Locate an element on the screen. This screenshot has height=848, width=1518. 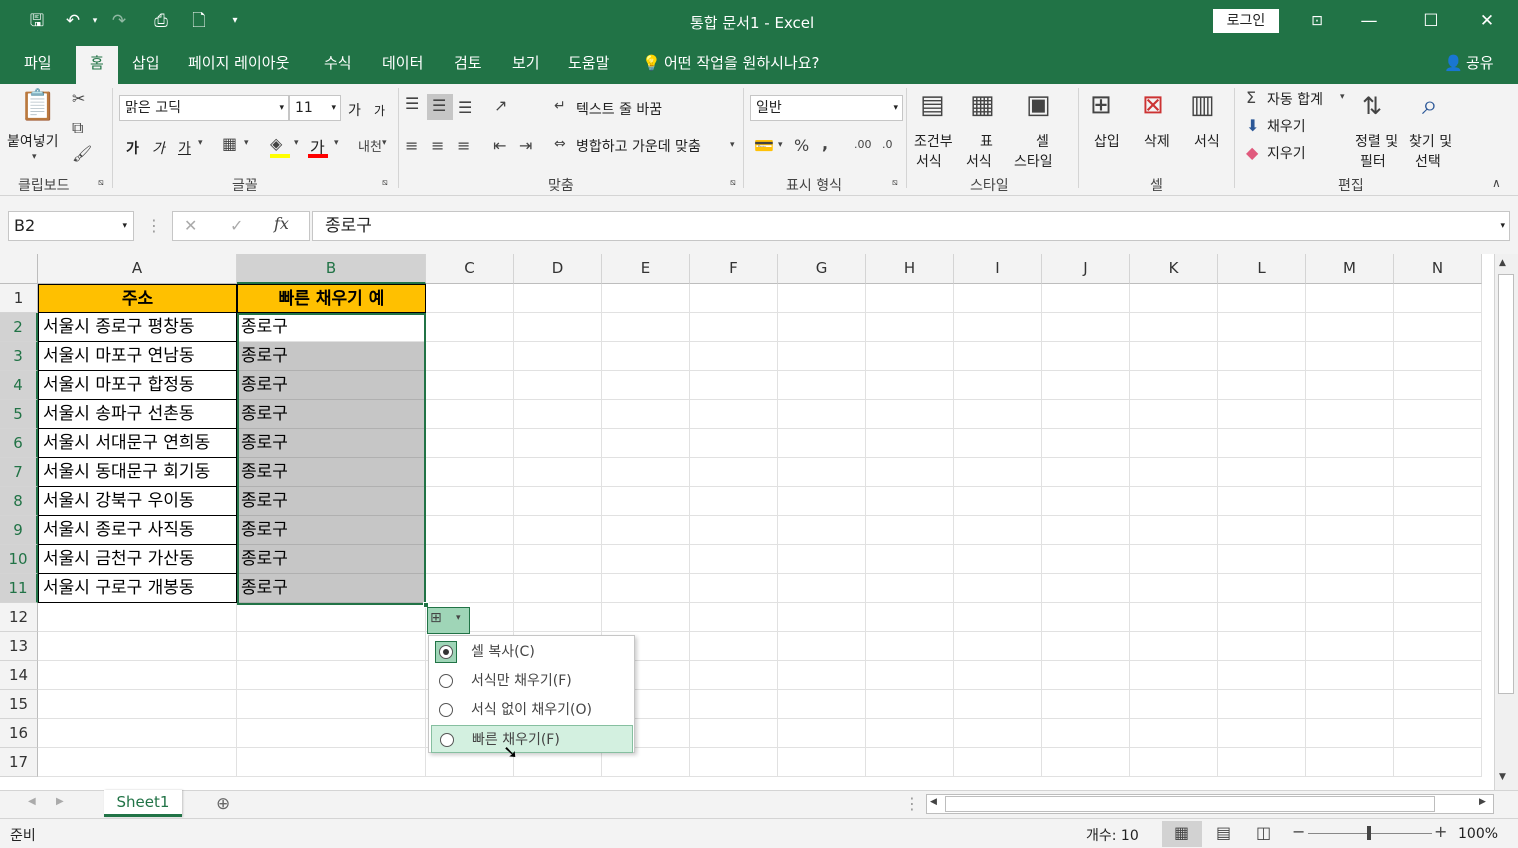
tab-file: 파일 is located at coordinates (38, 68).